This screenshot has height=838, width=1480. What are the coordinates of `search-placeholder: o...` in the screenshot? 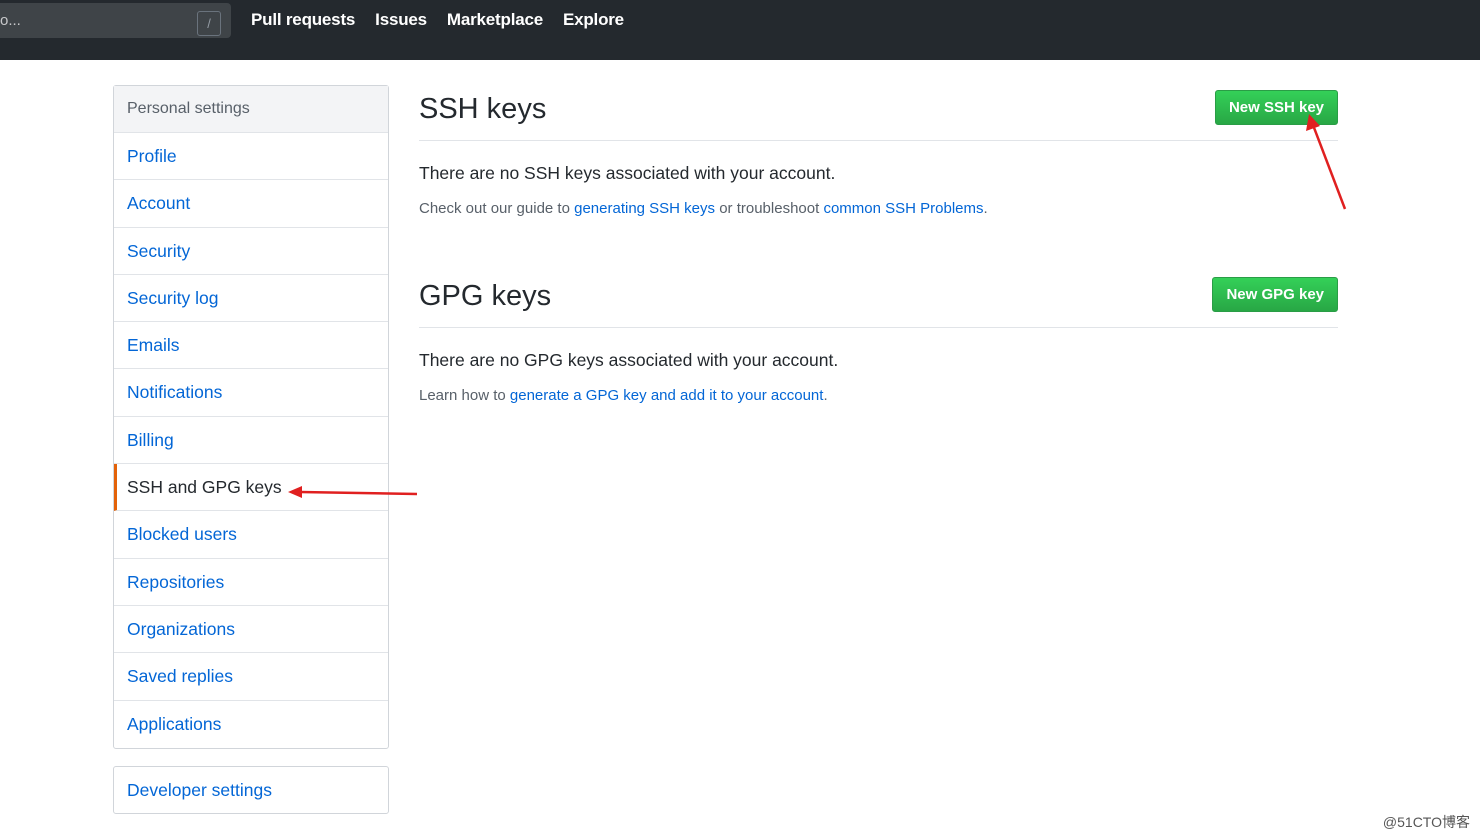 It's located at (10, 20).